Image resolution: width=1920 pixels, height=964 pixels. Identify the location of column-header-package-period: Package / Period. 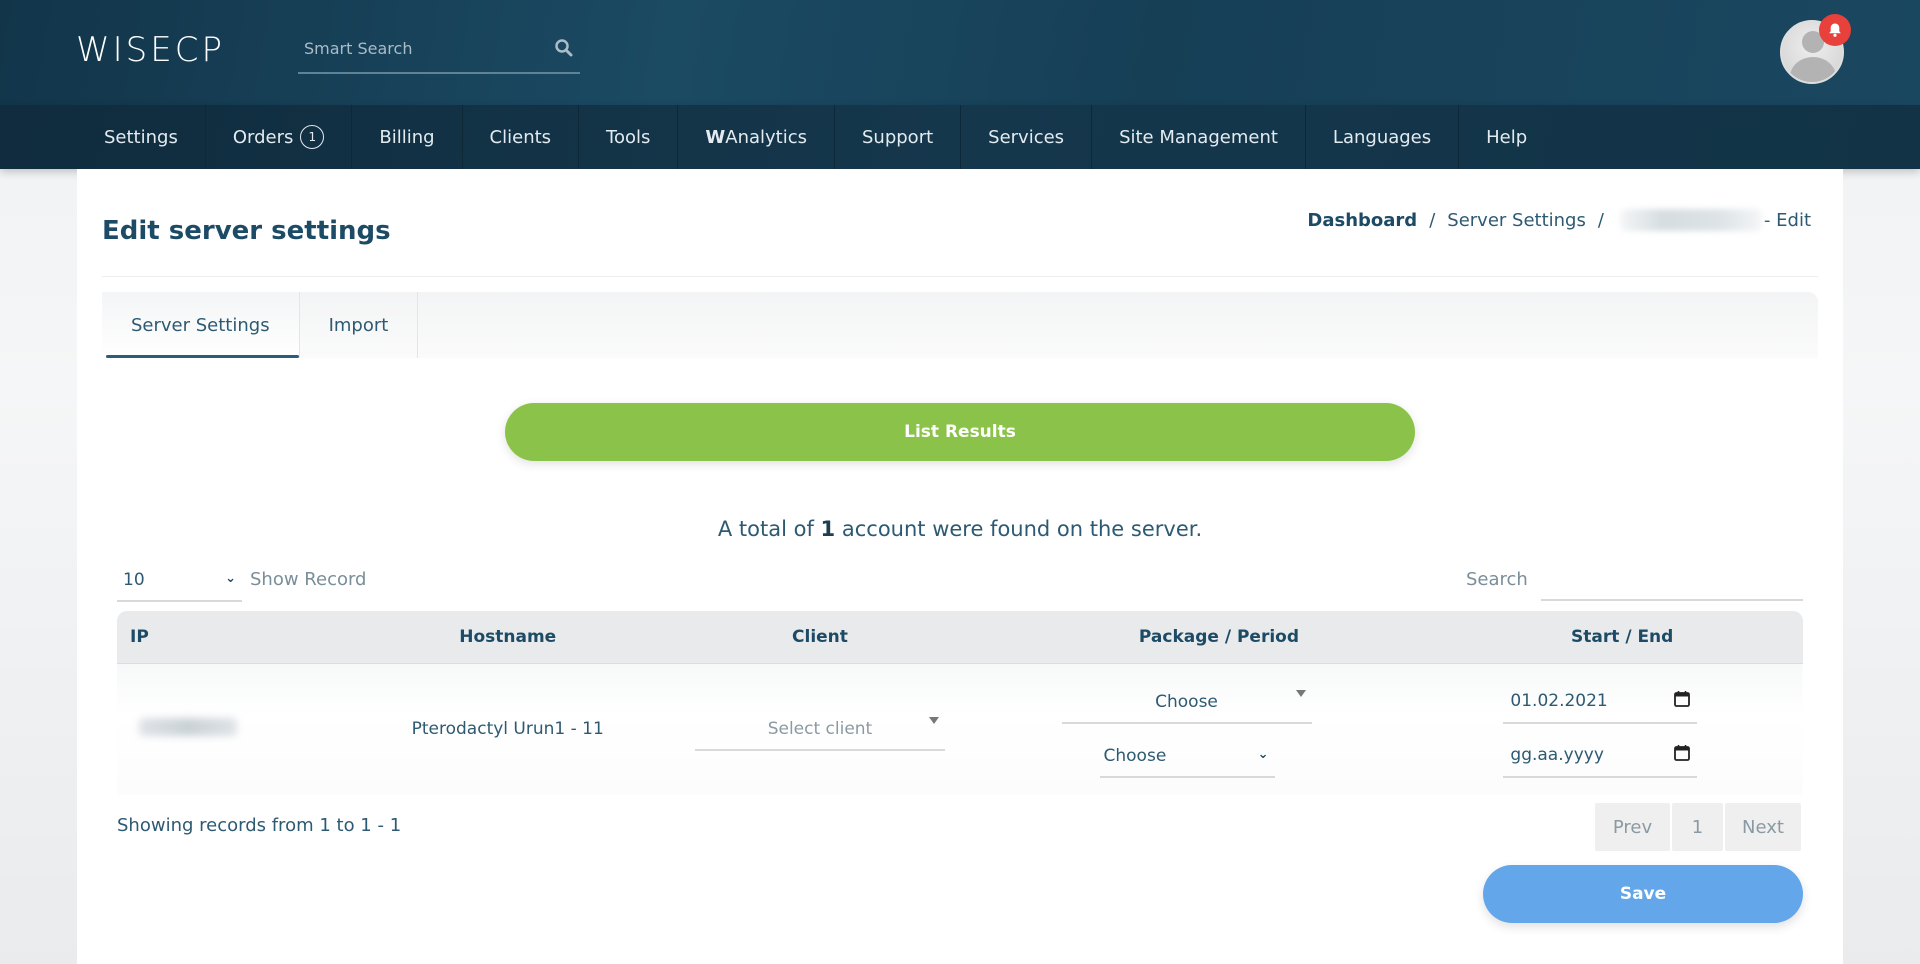
(1219, 637).